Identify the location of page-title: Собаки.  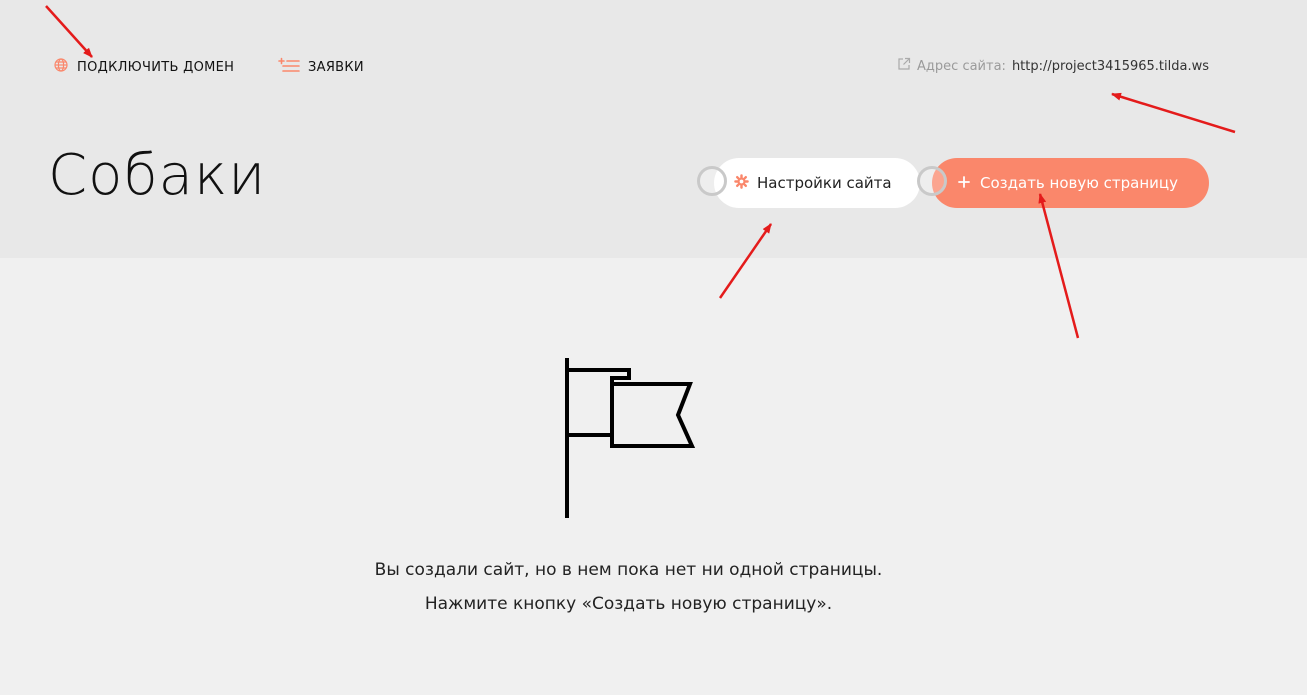
(157, 175).